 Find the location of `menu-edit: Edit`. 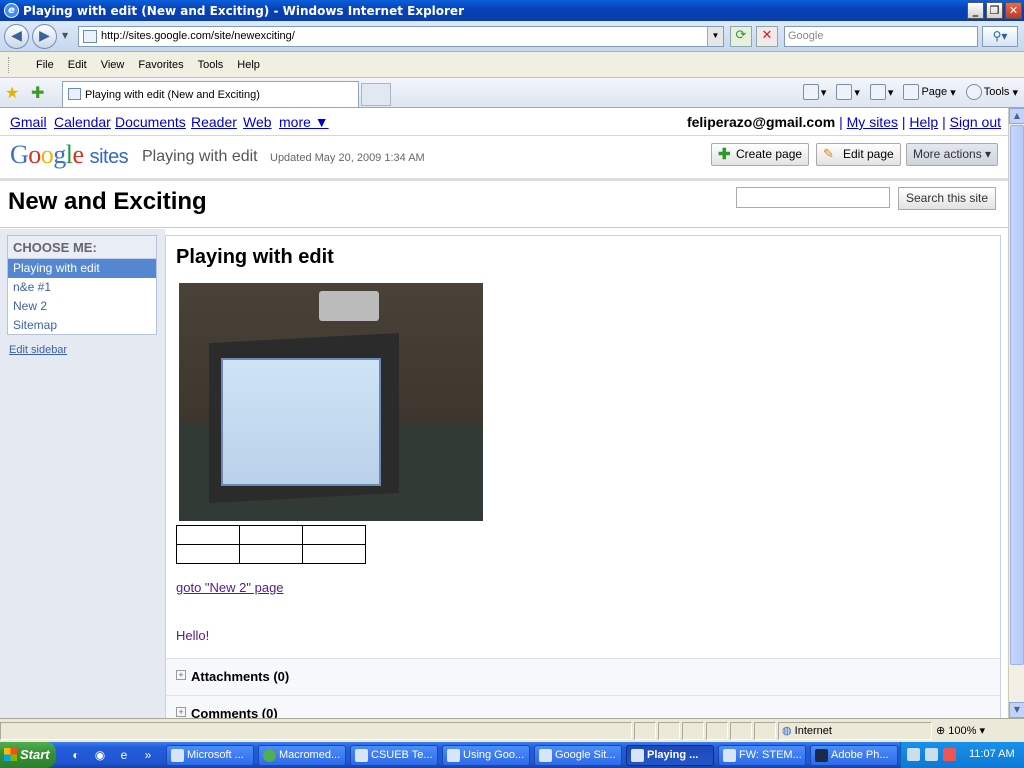

menu-edit: Edit is located at coordinates (77, 65).